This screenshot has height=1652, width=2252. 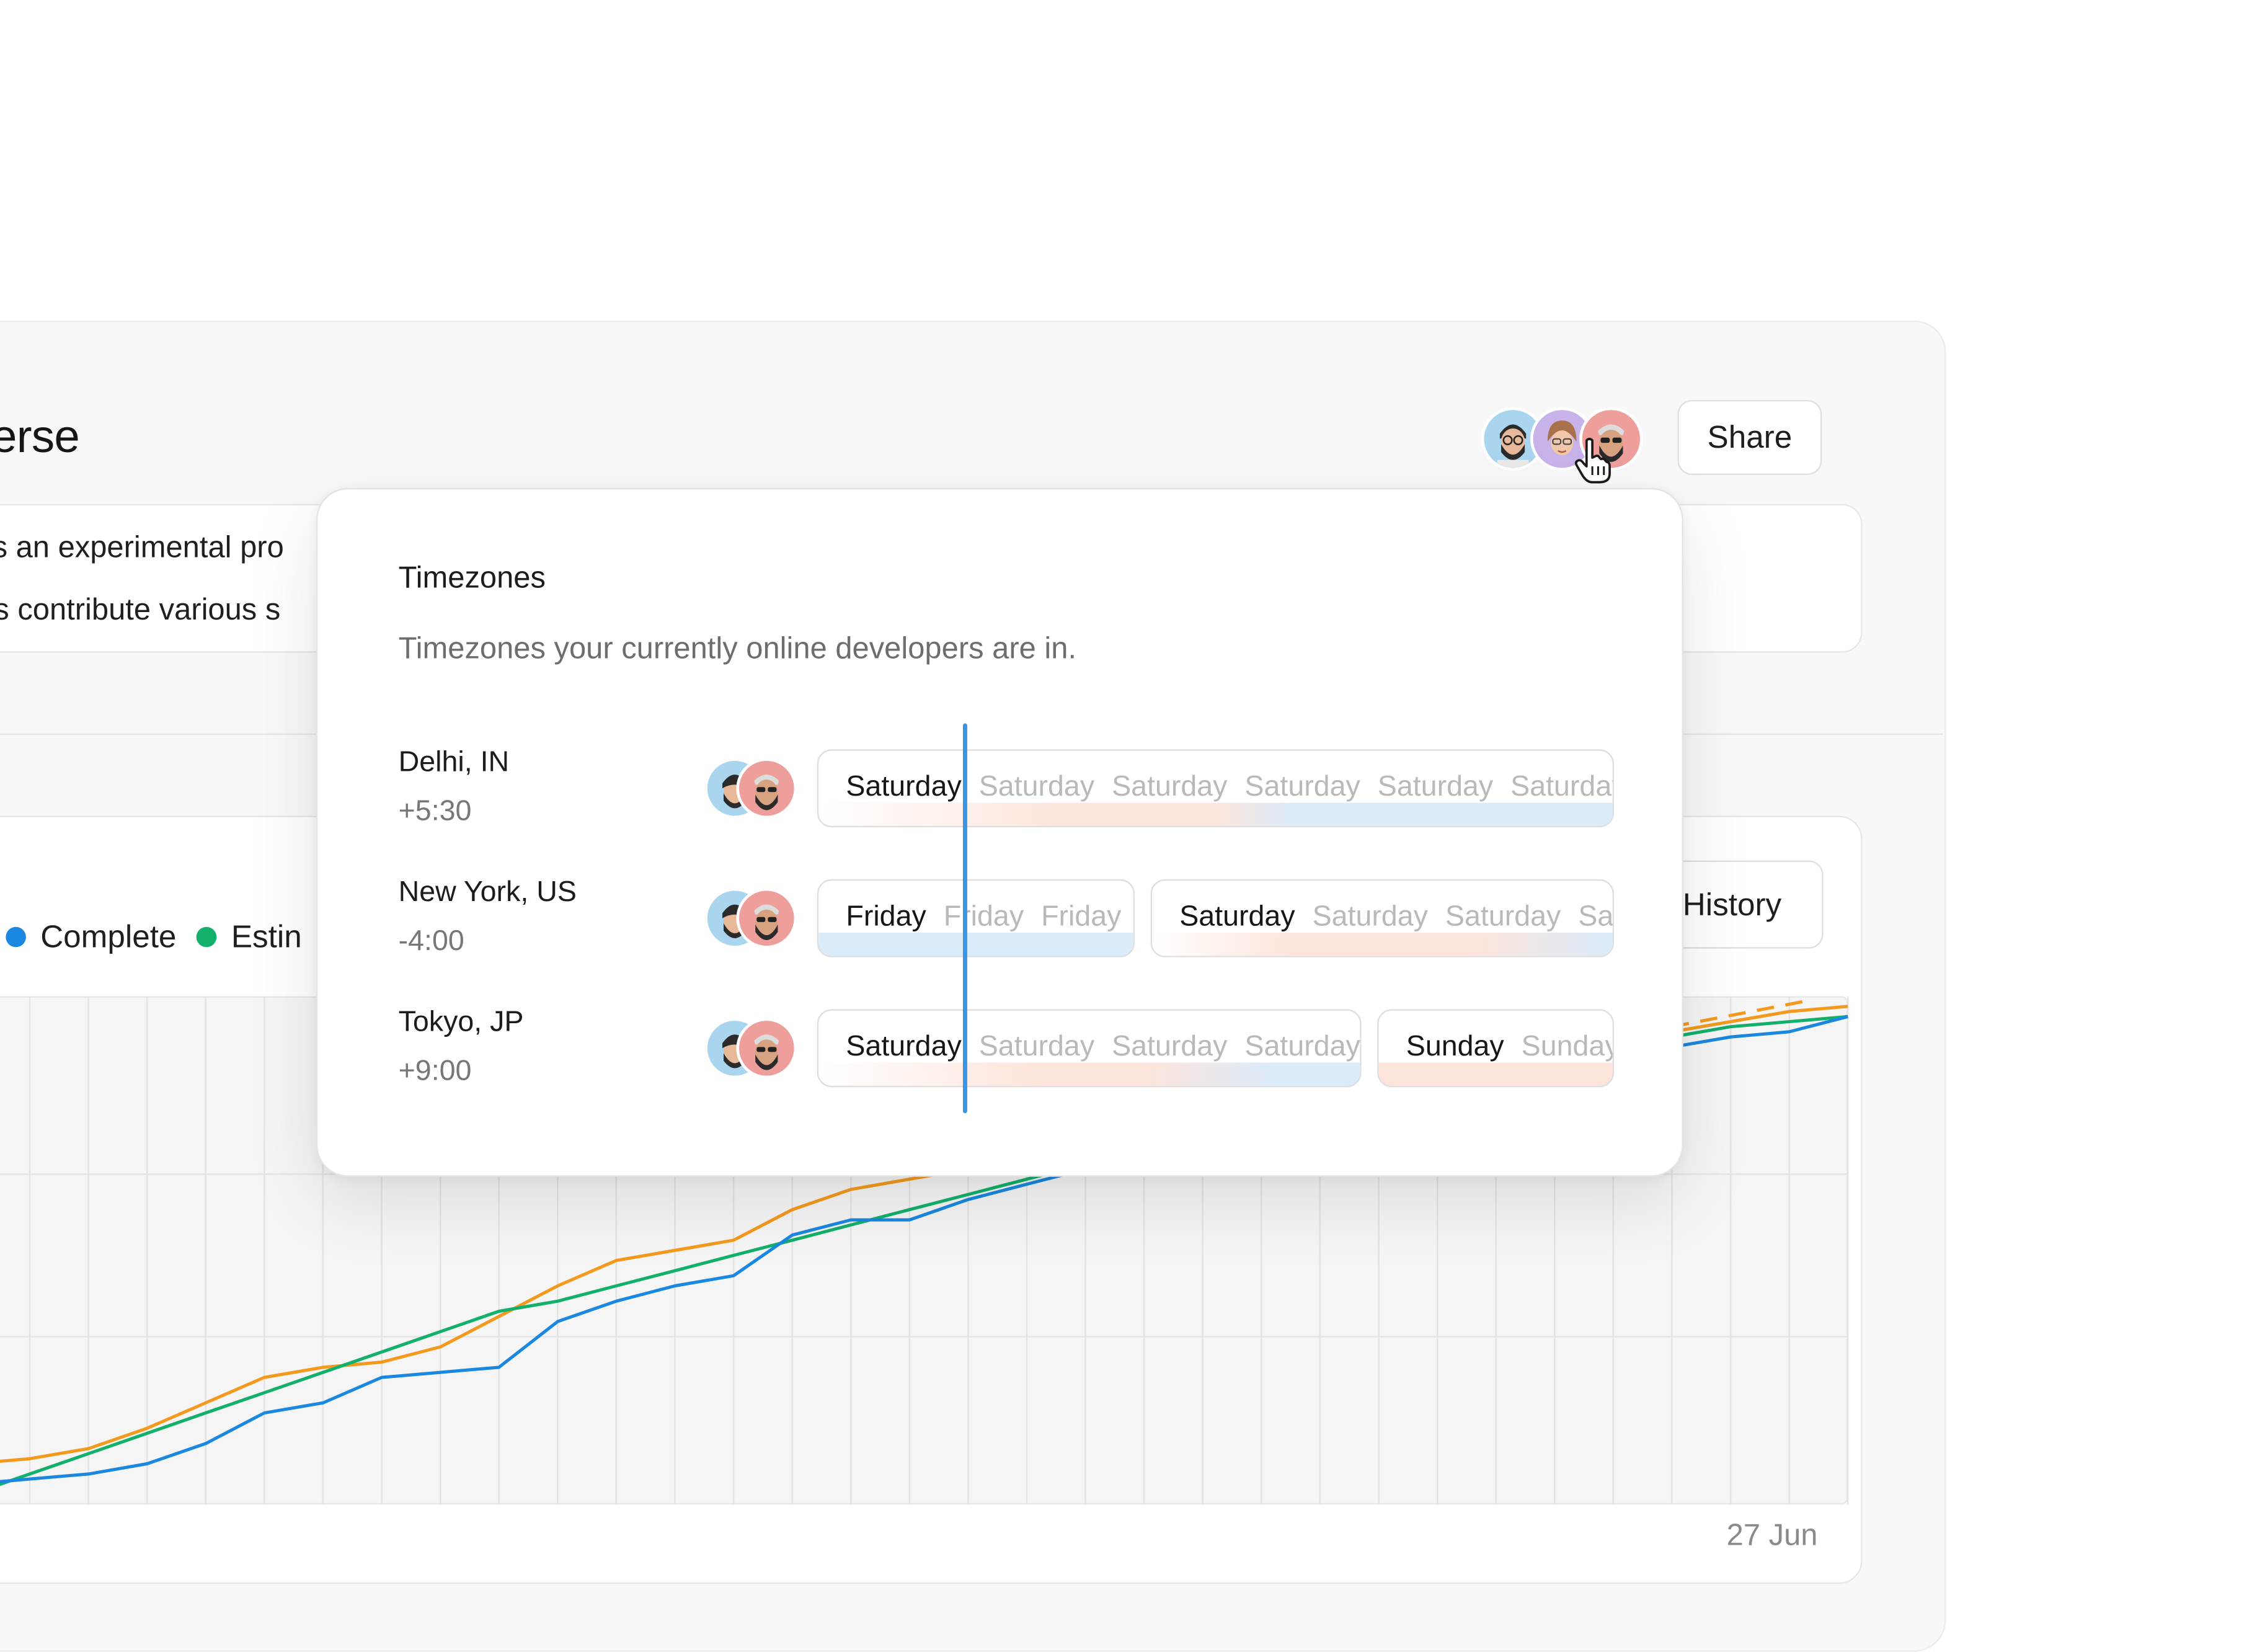 What do you see at coordinates (1510, 1047) in the screenshot?
I see `day-labels: Sunday Sunday` at bounding box center [1510, 1047].